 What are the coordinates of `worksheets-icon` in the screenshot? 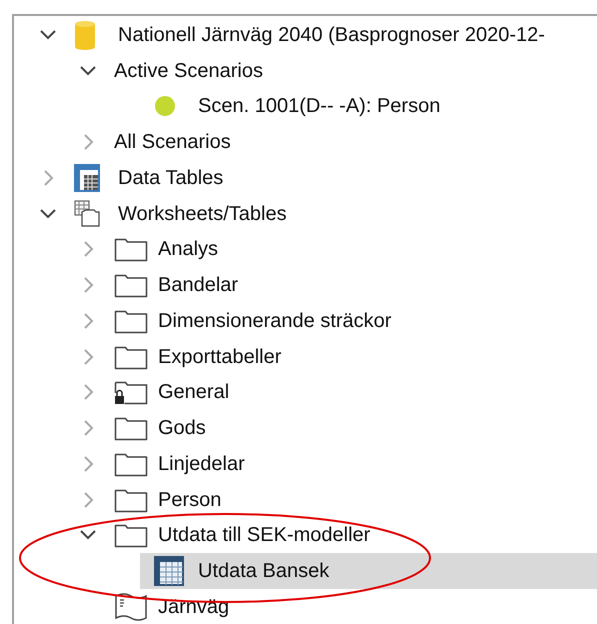 It's located at (87, 214).